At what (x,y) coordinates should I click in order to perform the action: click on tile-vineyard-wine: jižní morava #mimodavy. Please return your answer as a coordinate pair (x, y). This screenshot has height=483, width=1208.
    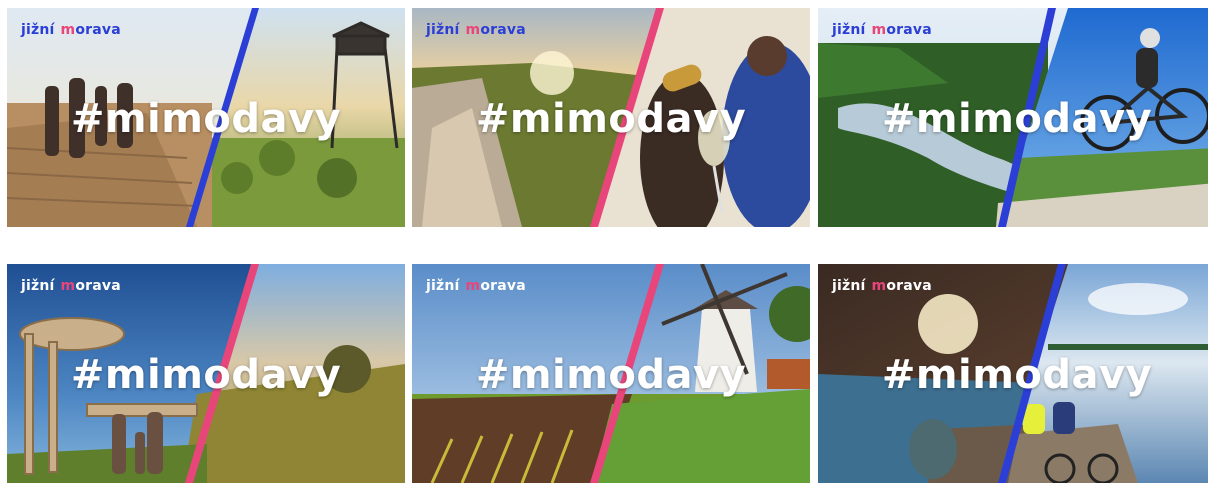
    Looking at the image, I should click on (611, 117).